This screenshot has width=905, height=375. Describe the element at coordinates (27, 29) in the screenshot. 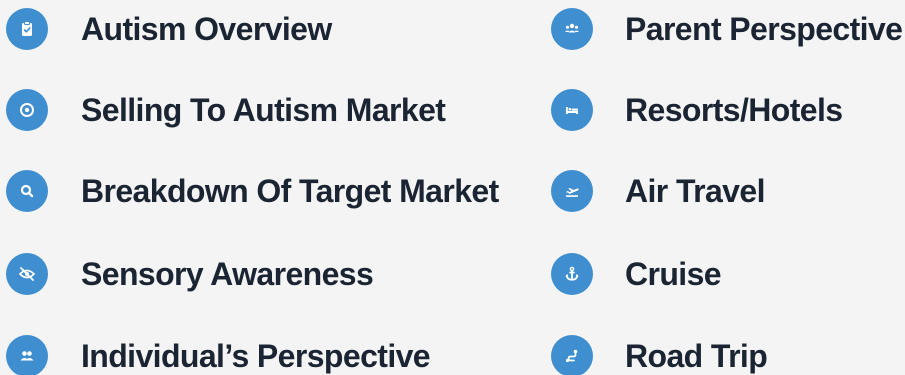

I see `clipboard-icon` at that location.